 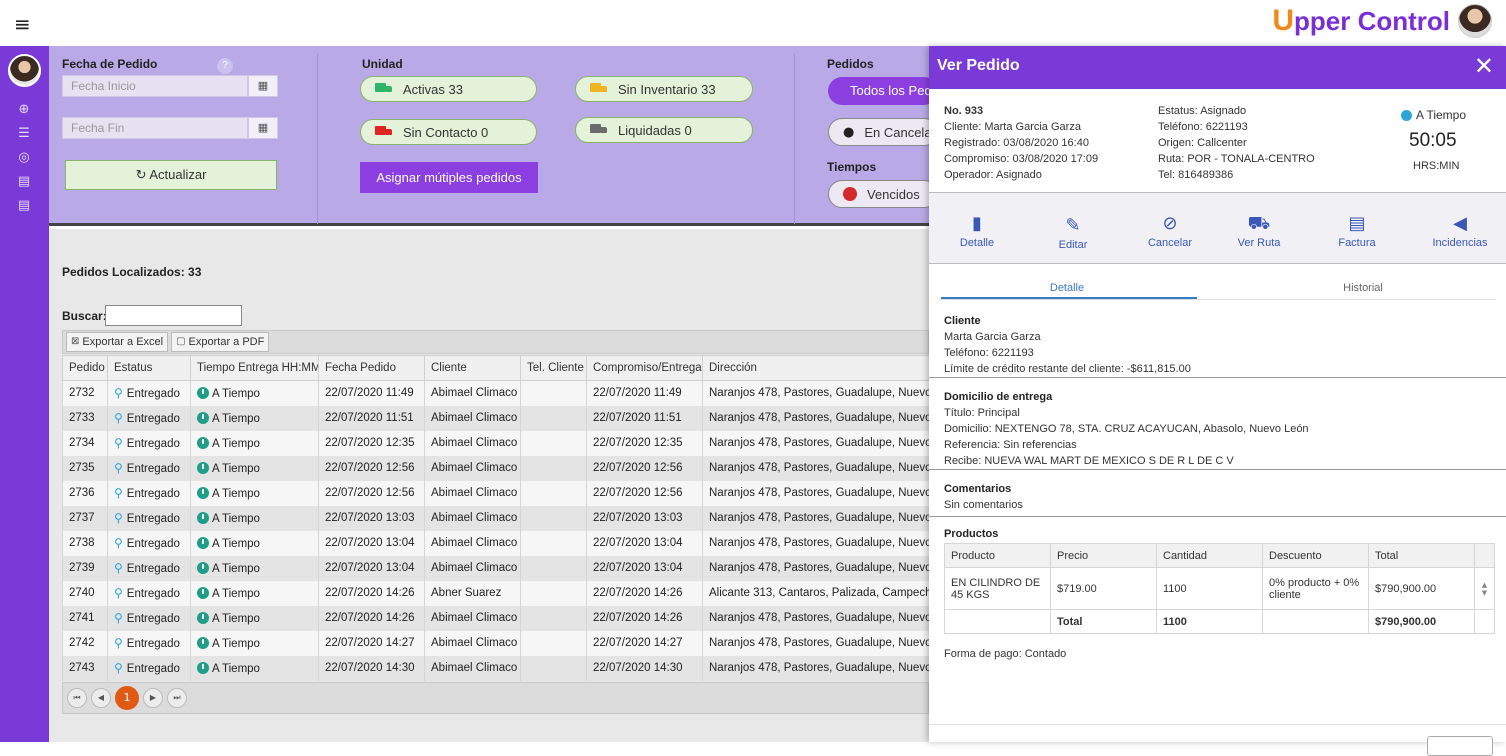 I want to click on domicilio-titulo: Título: Principal, so click(x=982, y=413).